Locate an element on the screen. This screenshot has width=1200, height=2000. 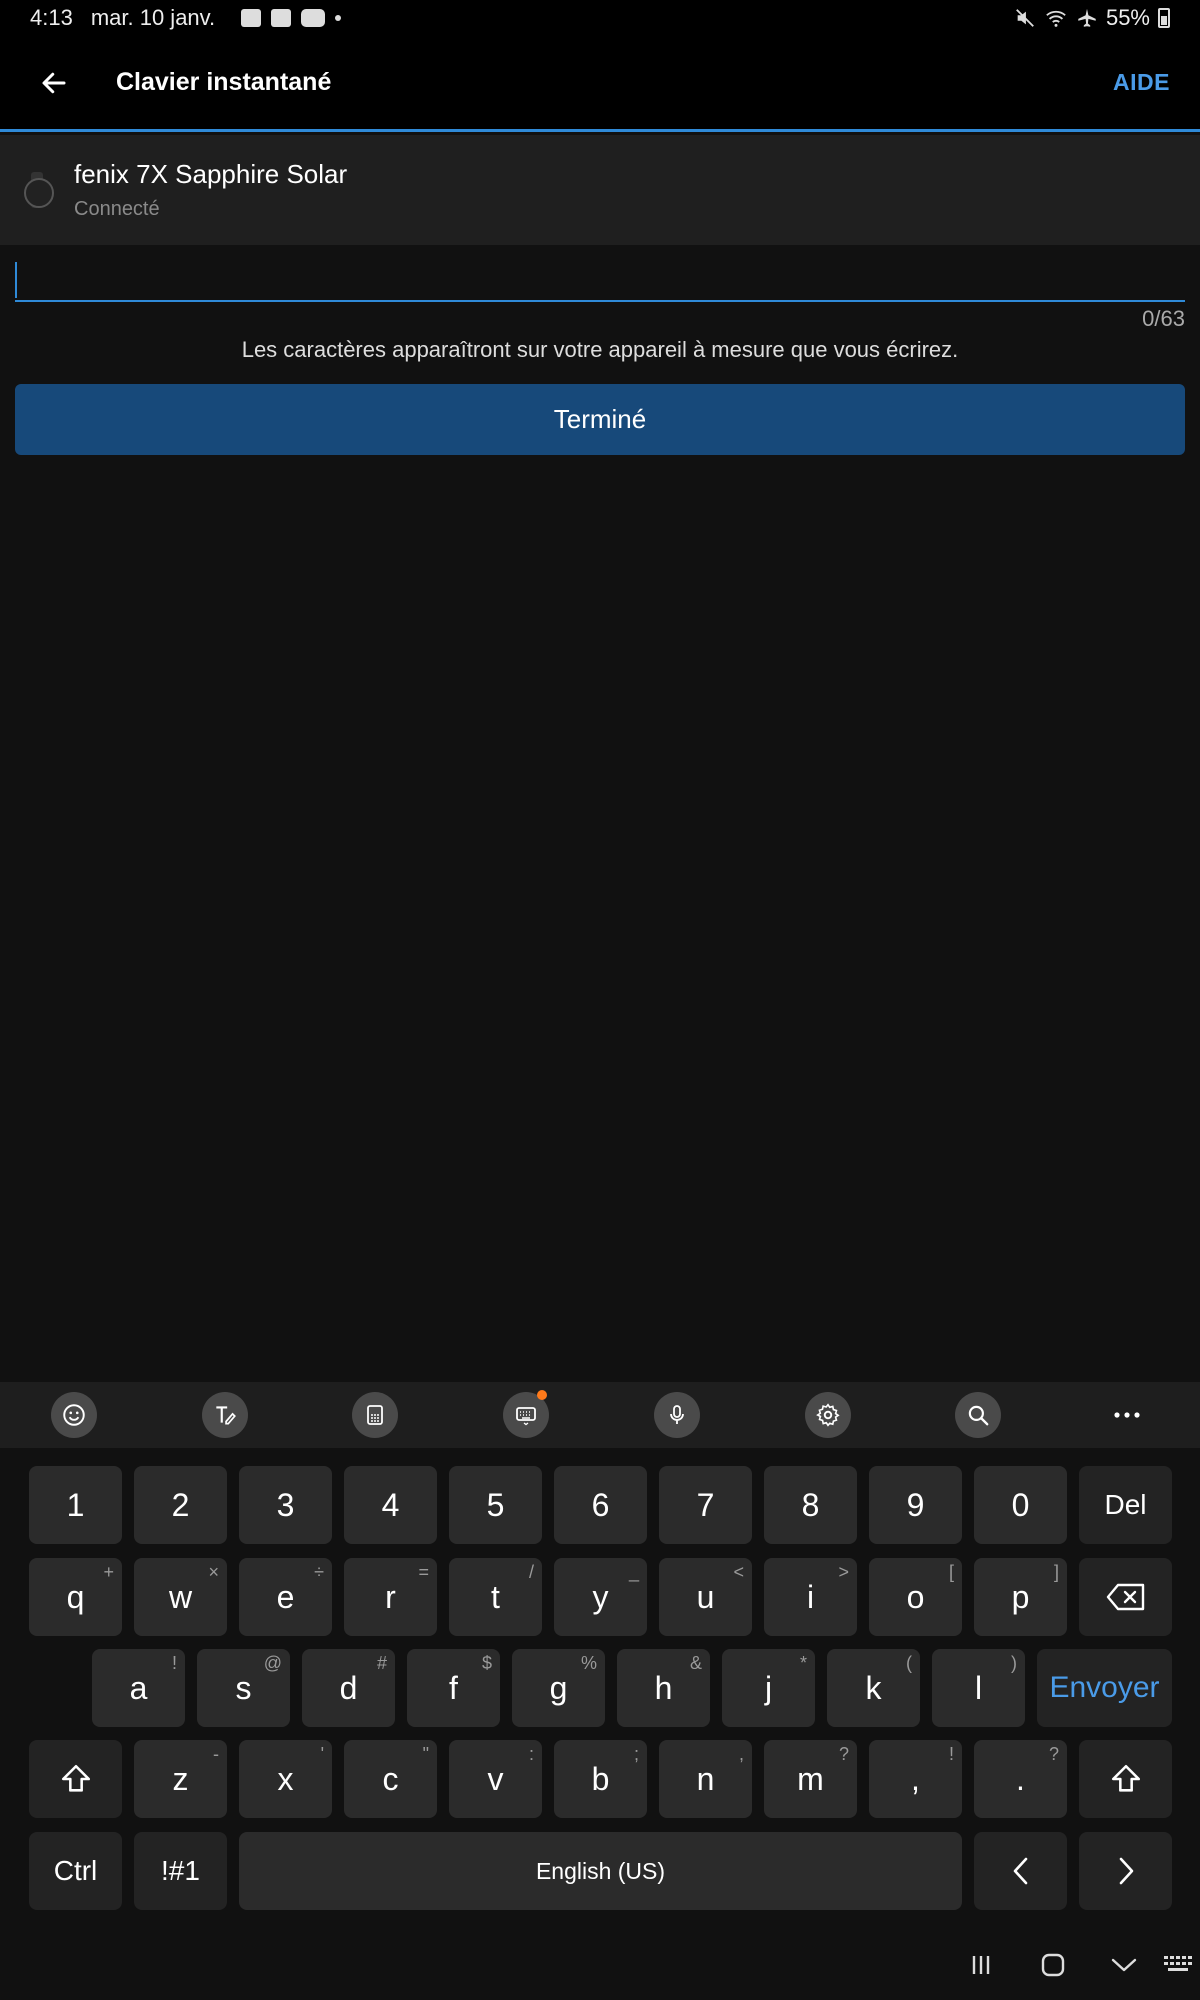
back-button is located at coordinates (54, 83).